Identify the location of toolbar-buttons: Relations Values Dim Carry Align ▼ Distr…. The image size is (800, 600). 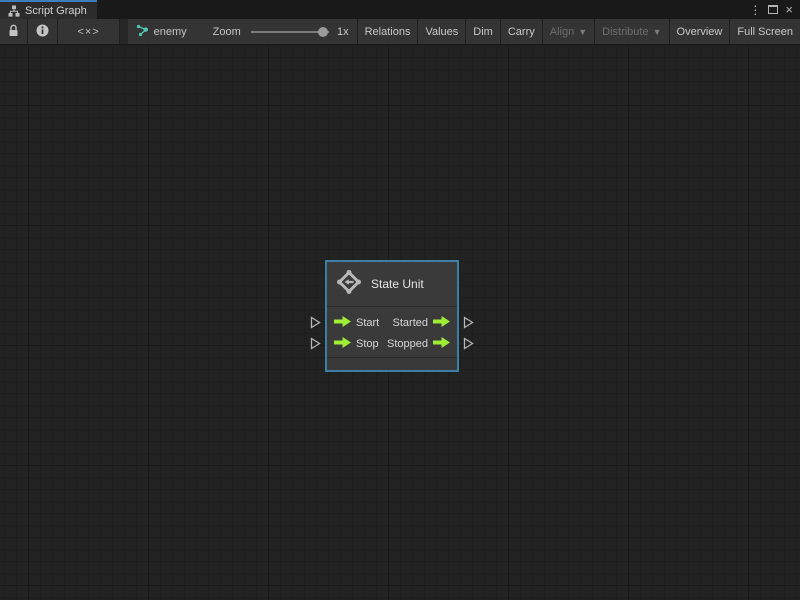
(578, 31).